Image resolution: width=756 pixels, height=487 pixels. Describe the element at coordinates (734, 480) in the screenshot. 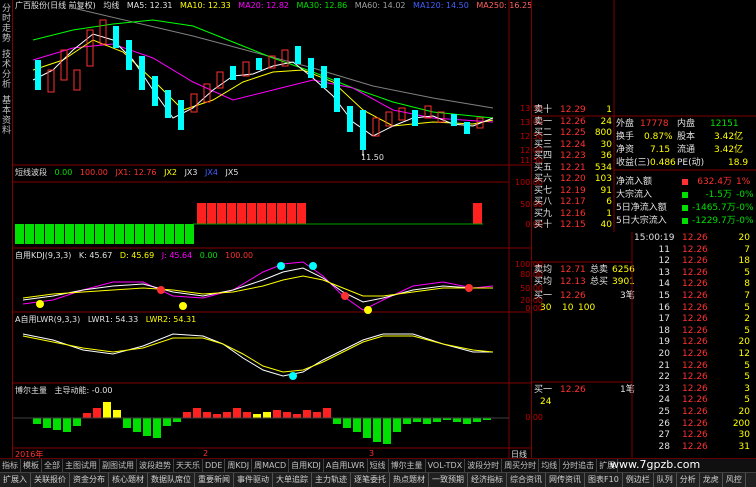

I see `function-tab: 风控` at that location.